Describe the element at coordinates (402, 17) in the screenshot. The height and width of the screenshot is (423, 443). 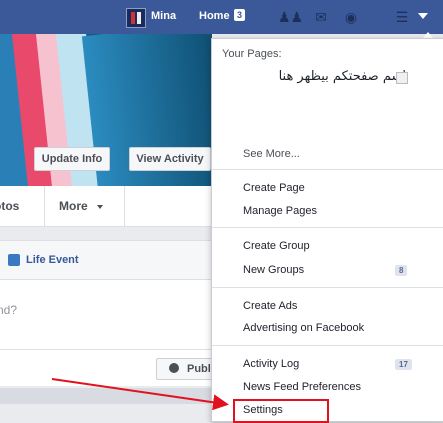
I see `privacy-shortcuts-icon: ☰` at that location.